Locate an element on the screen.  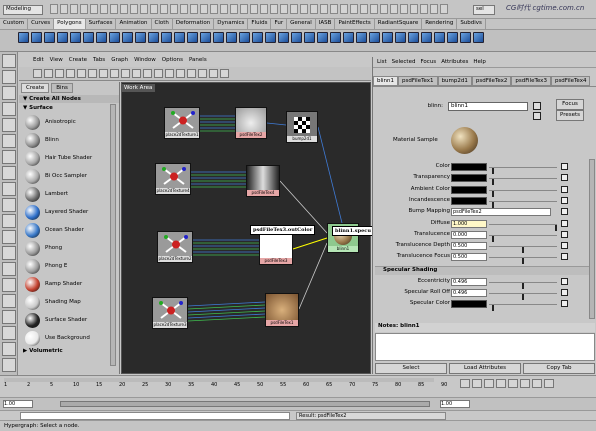
specular-shading-header: Specular Shading is located at coordinates (485, 270).